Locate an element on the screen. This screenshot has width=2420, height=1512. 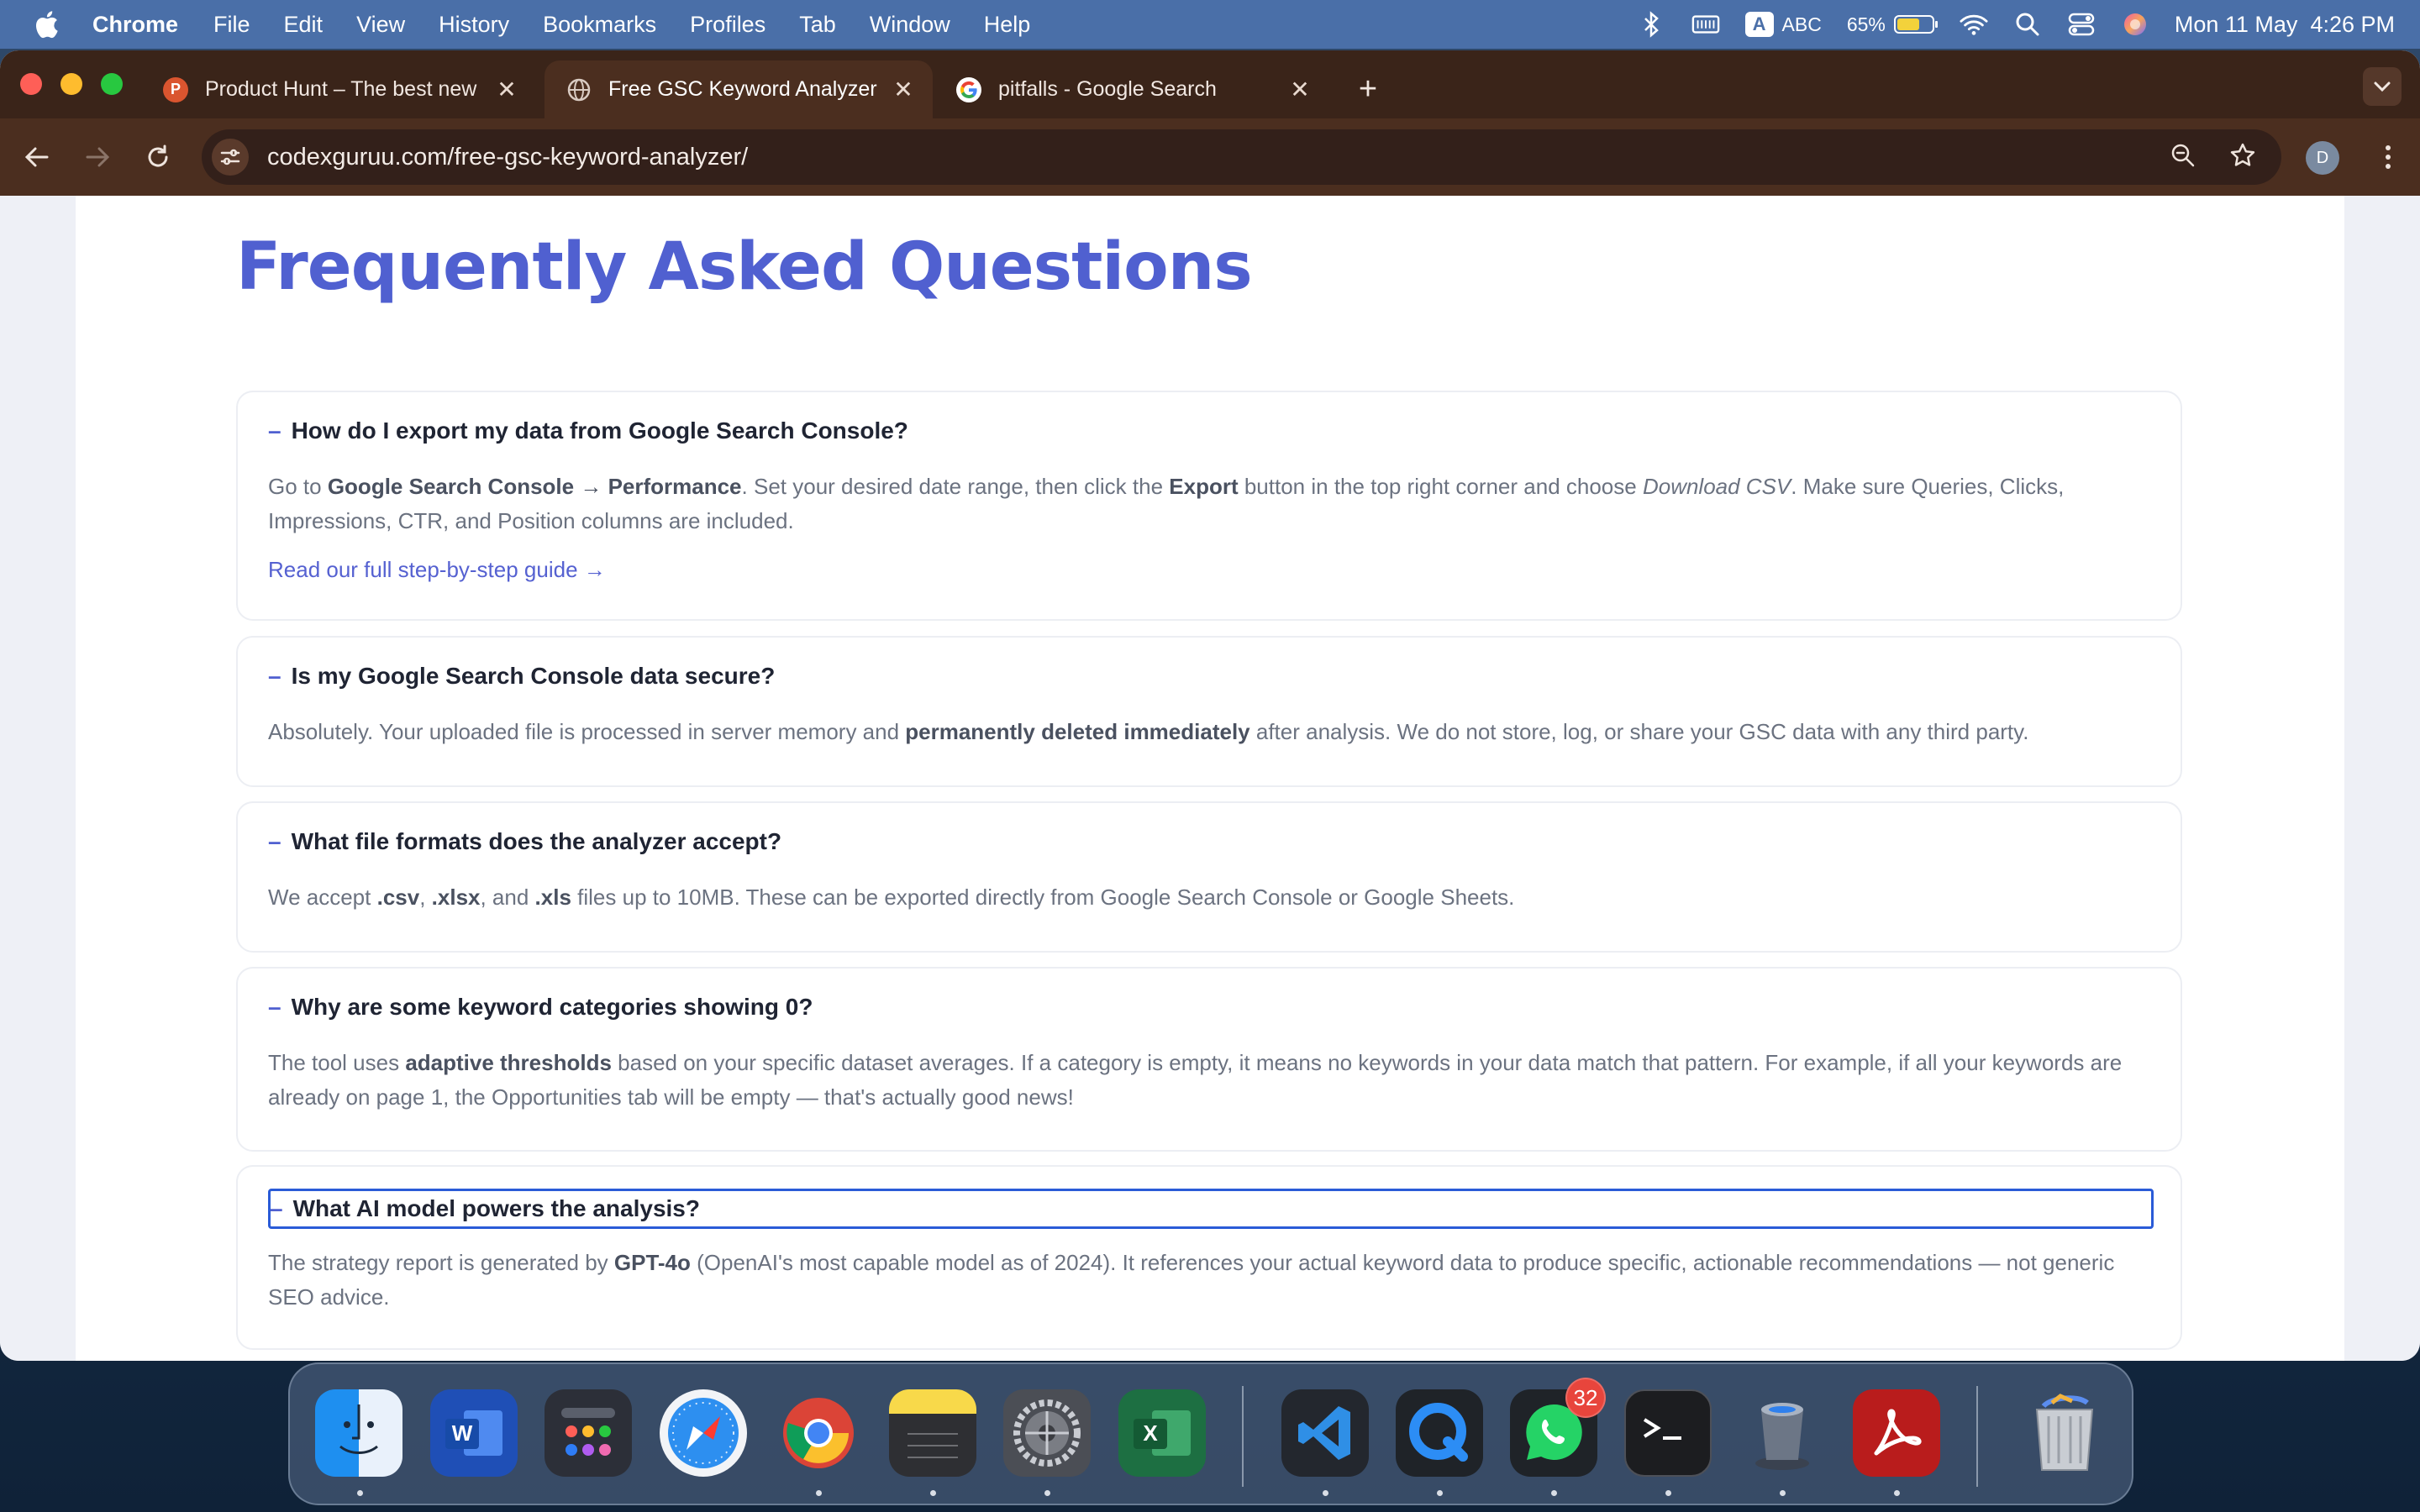
step-by-step-guide-link: Read our full step-by-step guide → is located at coordinates (437, 570).